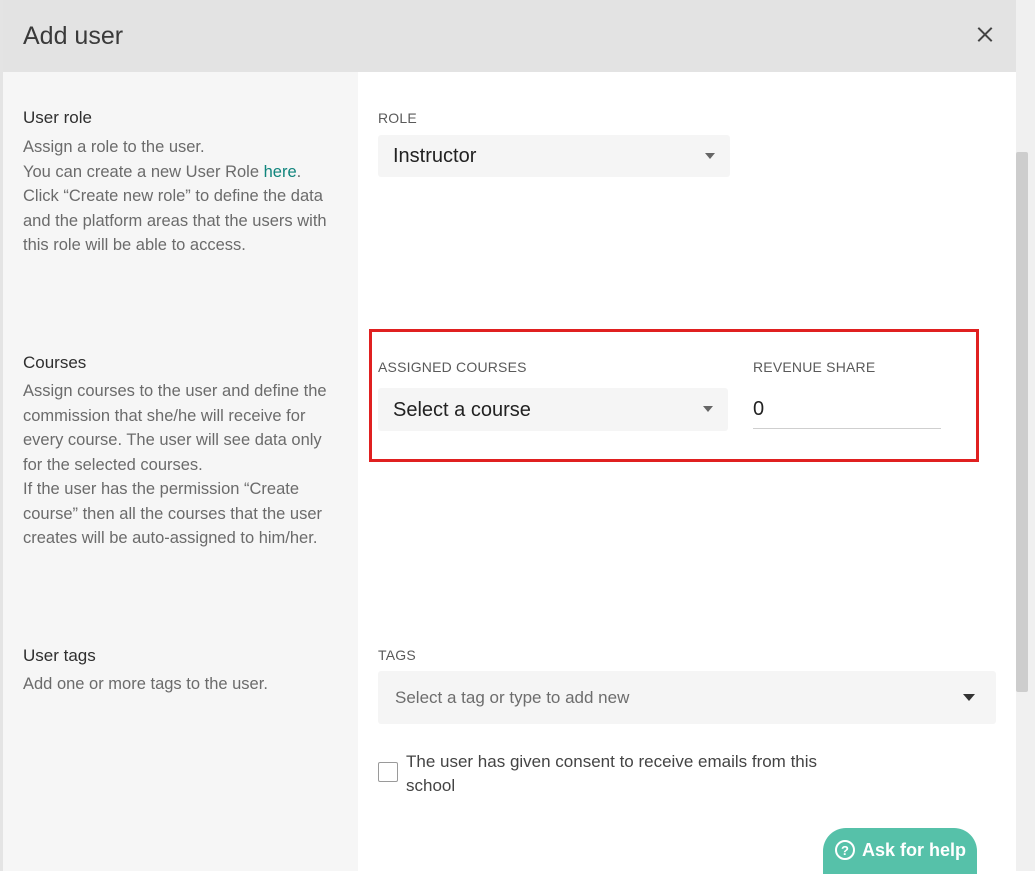 This screenshot has height=874, width=1035. What do you see at coordinates (1022, 422) in the screenshot?
I see `scrollbar-thumb` at bounding box center [1022, 422].